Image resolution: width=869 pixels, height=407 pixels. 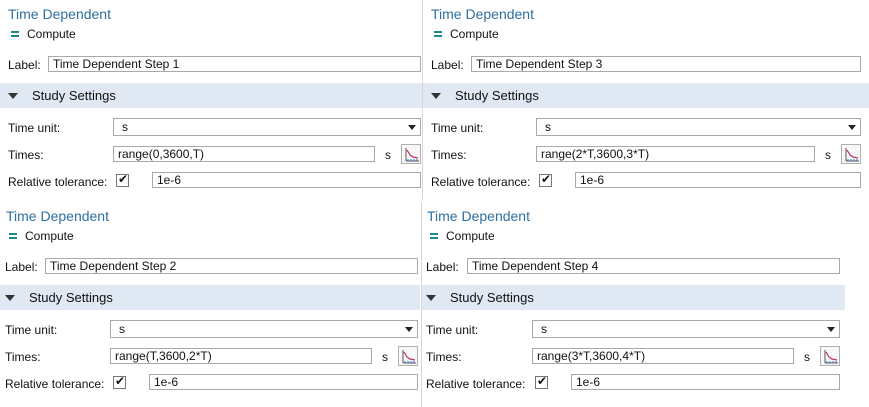 I want to click on times-input: range(0,3600,T), so click(x=244, y=154).